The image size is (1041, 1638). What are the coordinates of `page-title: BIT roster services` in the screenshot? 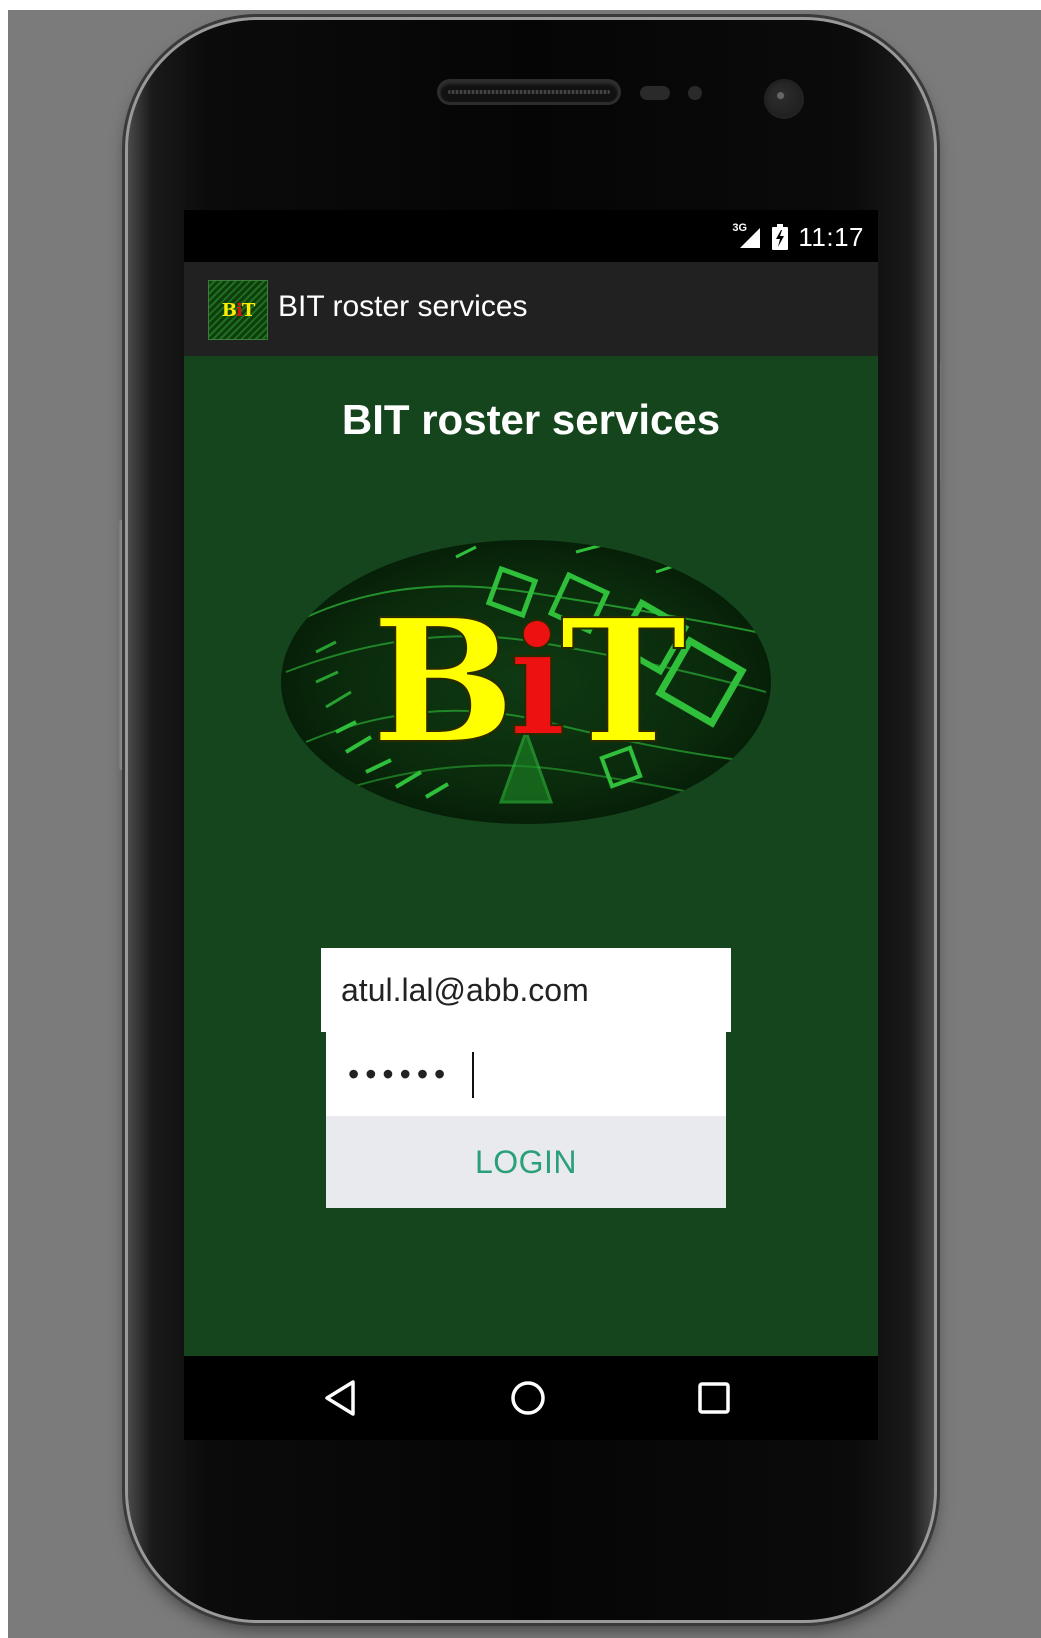 It's located at (531, 419).